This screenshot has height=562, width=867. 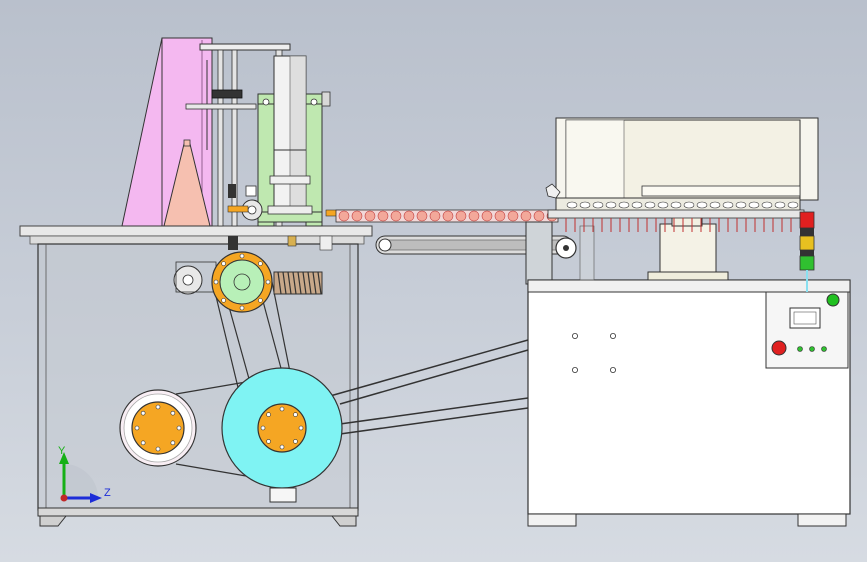 I want to click on estop-button, so click(x=779, y=348).